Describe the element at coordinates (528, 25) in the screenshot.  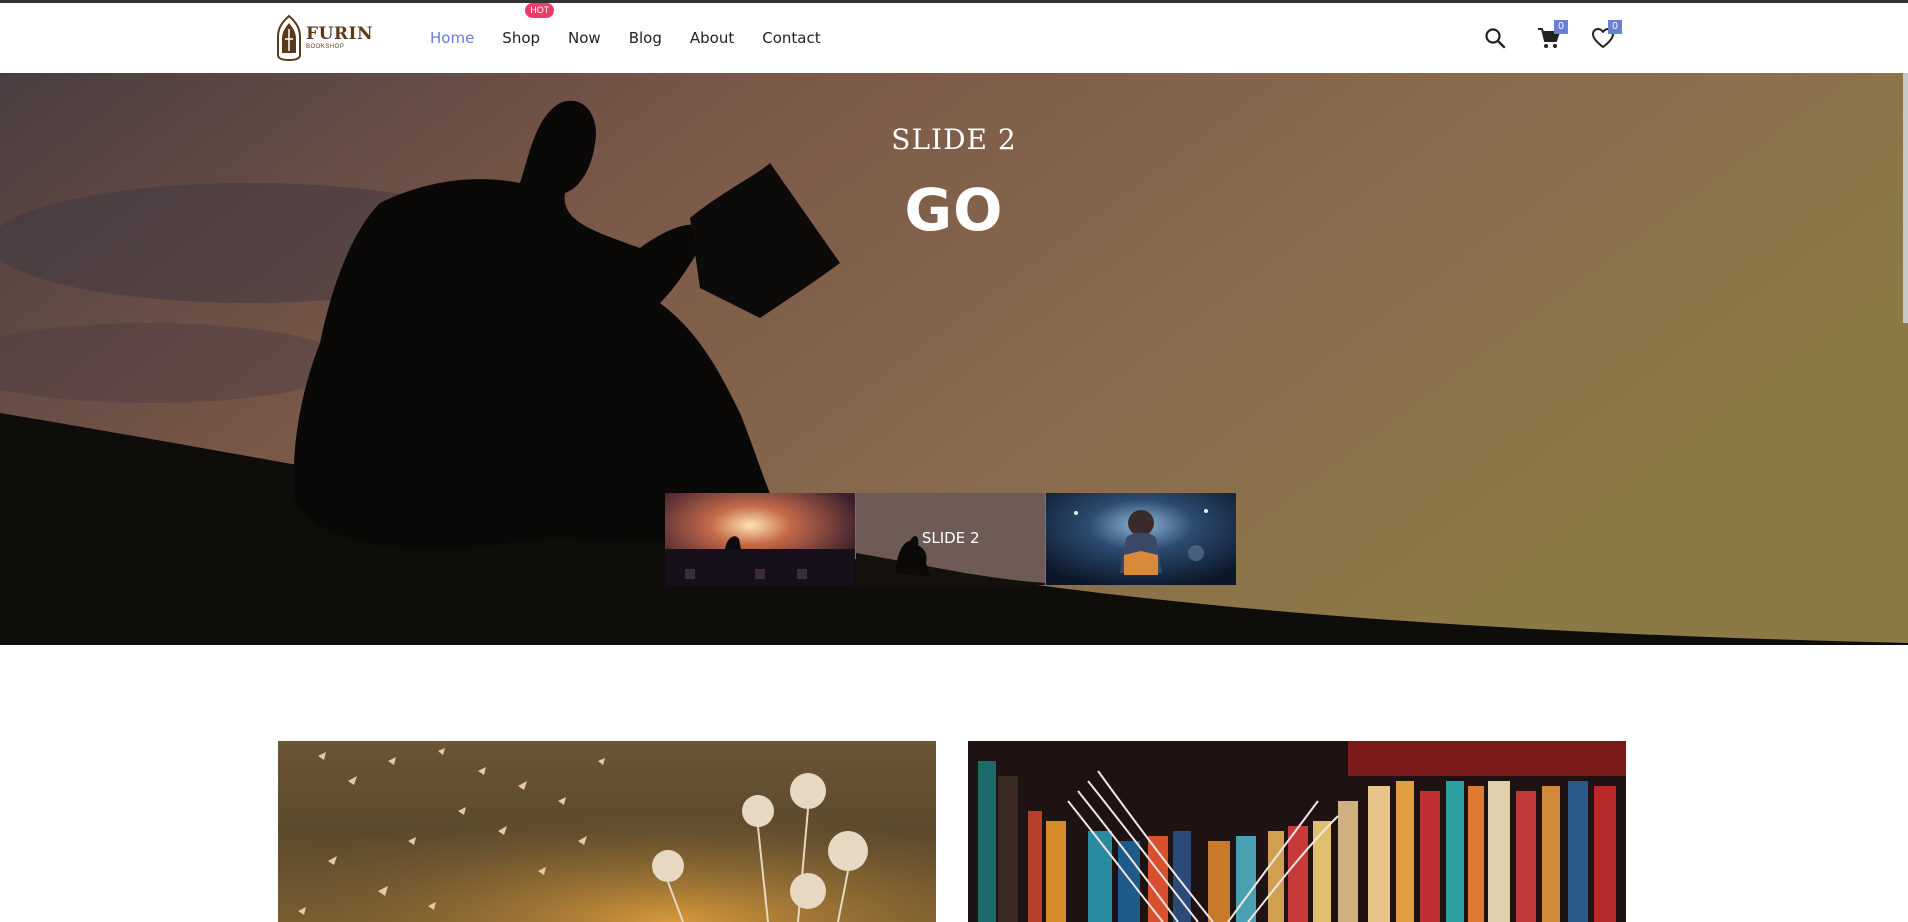
I see `nav-shop: Shop HOT` at that location.